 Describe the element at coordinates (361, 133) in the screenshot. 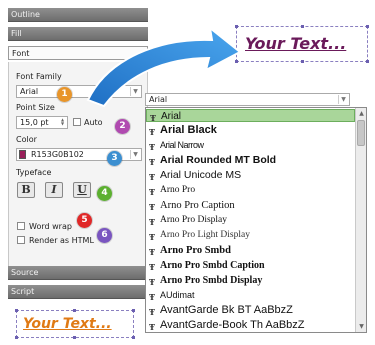

I see `scrollbar-thumb` at that location.